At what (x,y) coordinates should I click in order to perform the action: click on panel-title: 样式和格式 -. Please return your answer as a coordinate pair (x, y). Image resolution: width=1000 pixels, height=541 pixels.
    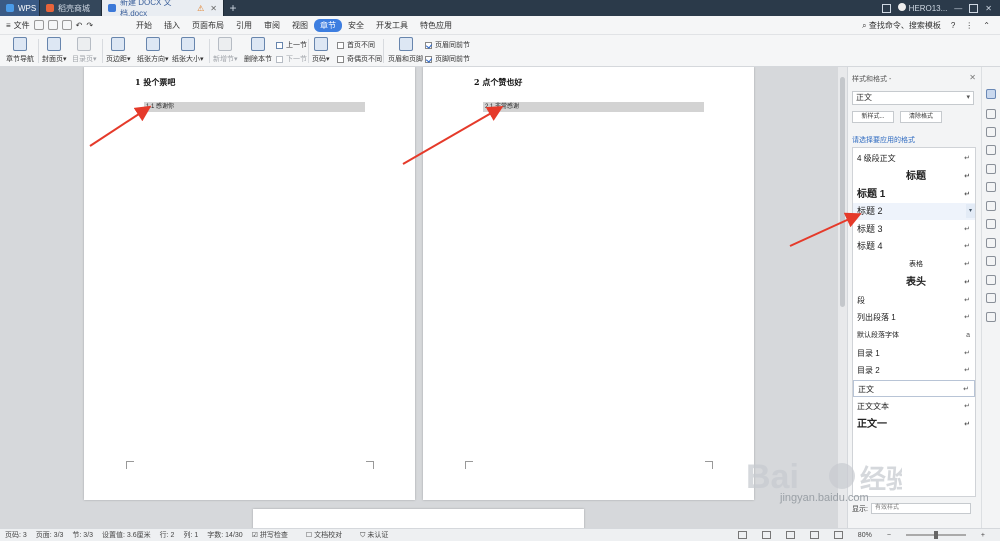
    Looking at the image, I should click on (871, 79).